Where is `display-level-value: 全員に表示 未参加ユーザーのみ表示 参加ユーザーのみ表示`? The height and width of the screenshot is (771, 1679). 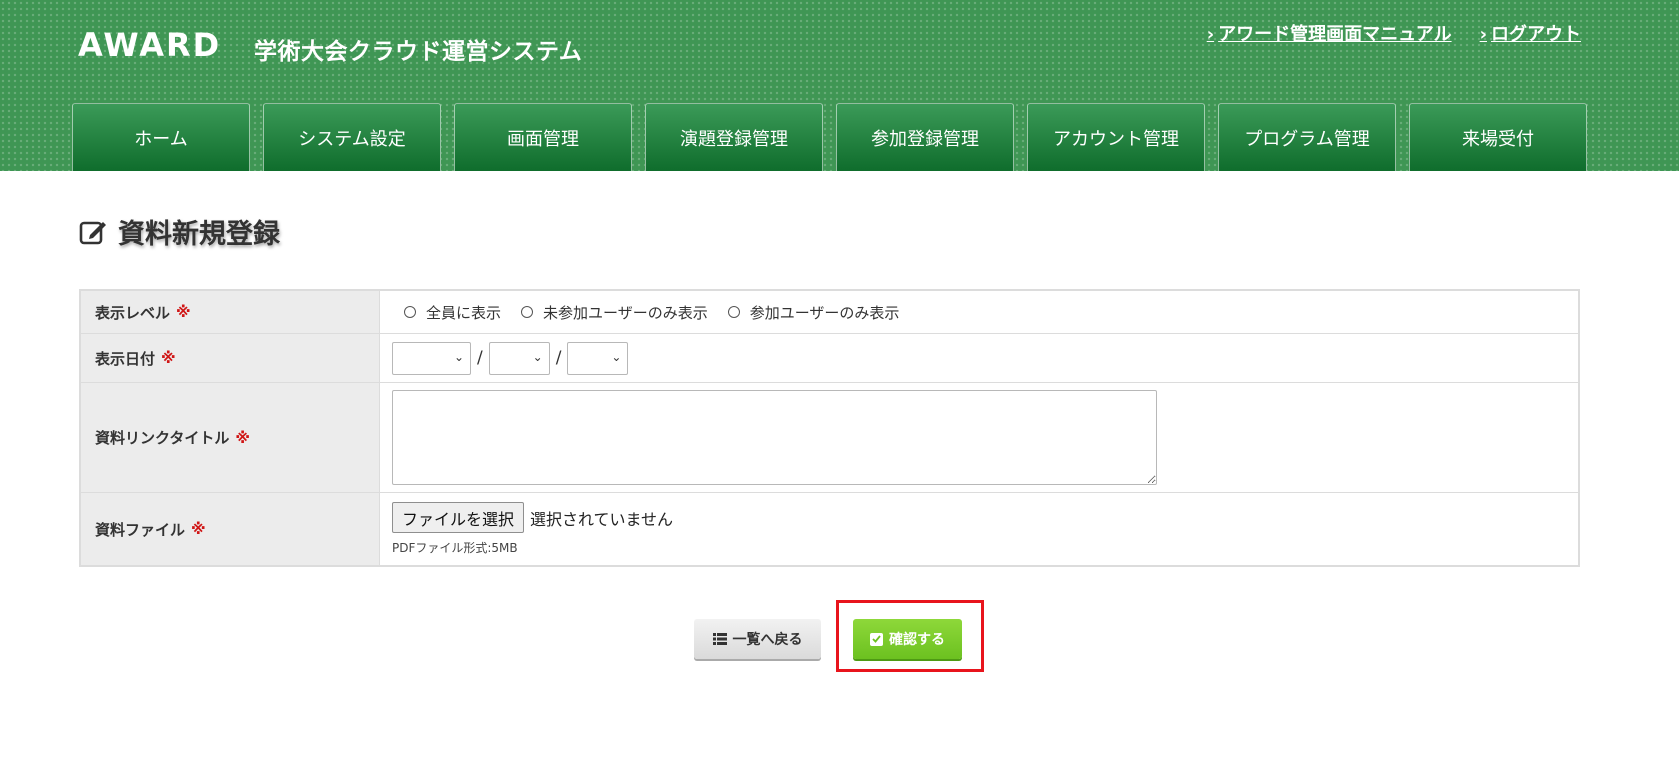
display-level-value: 全員に表示 未参加ユーザーのみ表示 参加ユーザーのみ表示 is located at coordinates (979, 312).